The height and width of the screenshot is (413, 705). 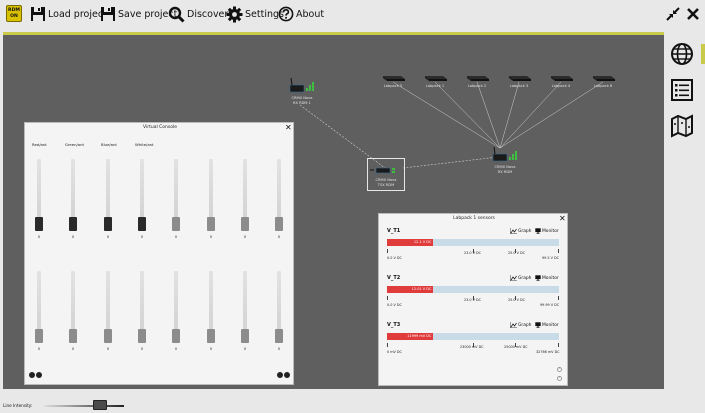 I want to click on collapse-arrows-icon, so click(x=673, y=14).